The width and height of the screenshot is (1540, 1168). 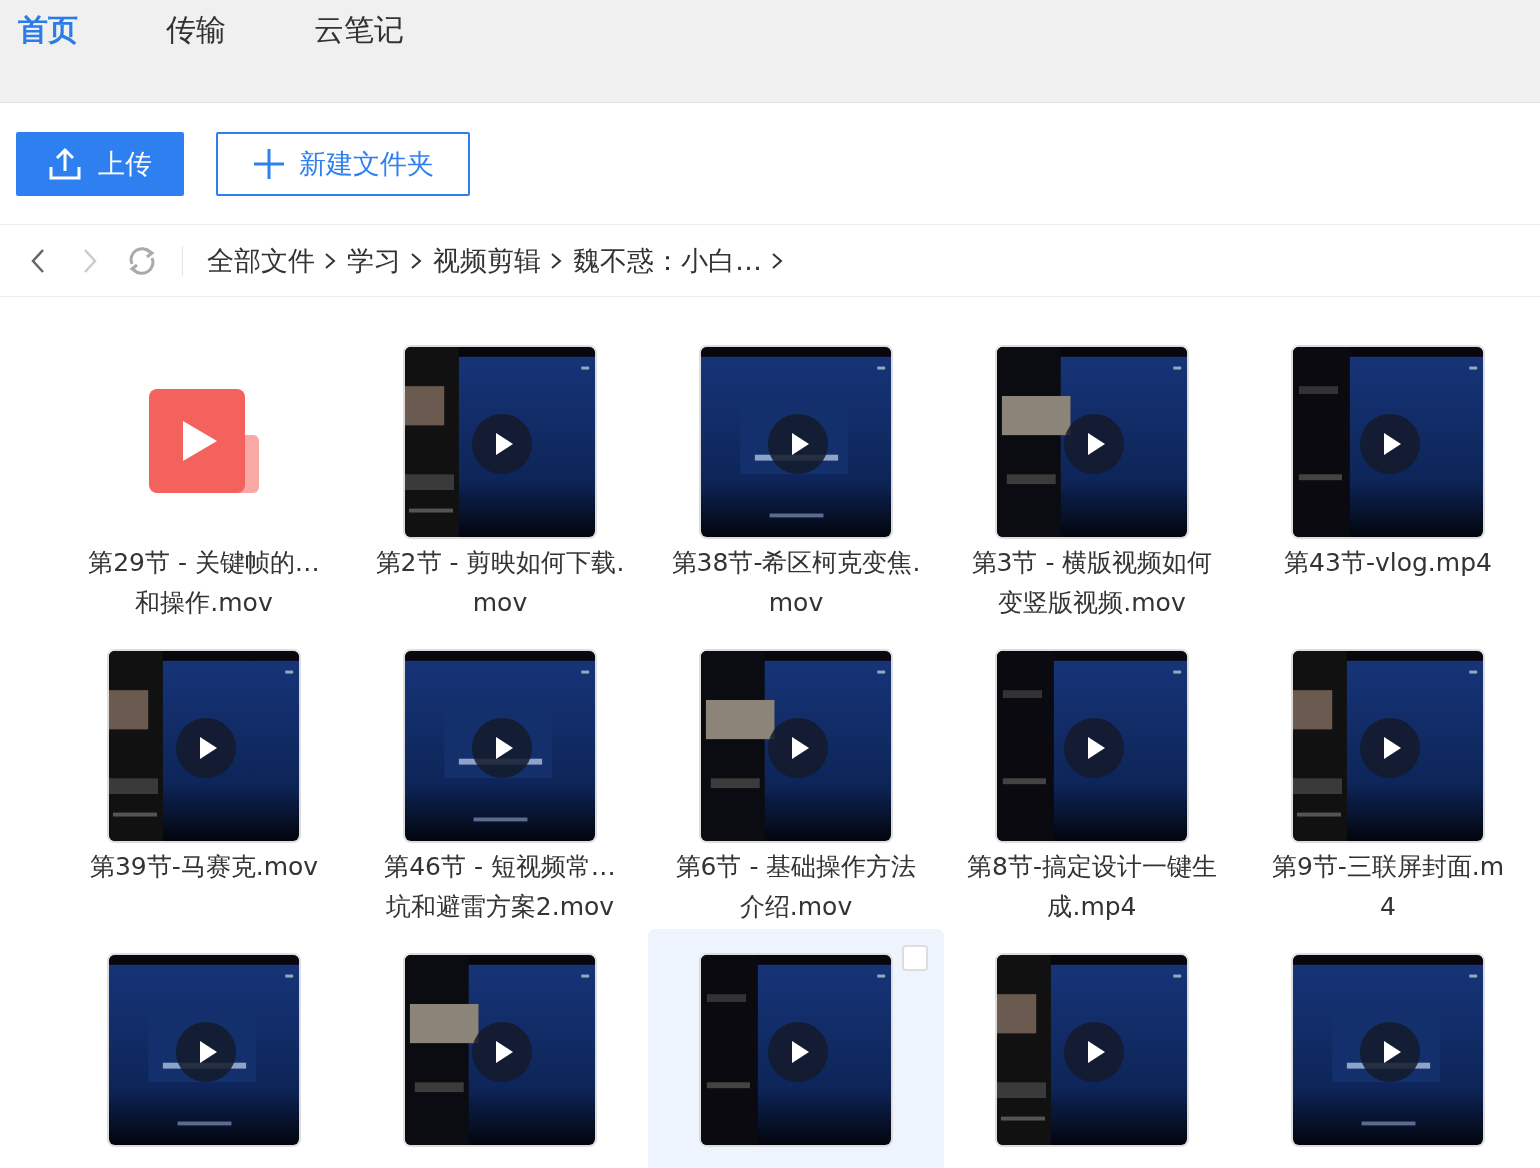 I want to click on plus-icon, so click(x=268, y=163).